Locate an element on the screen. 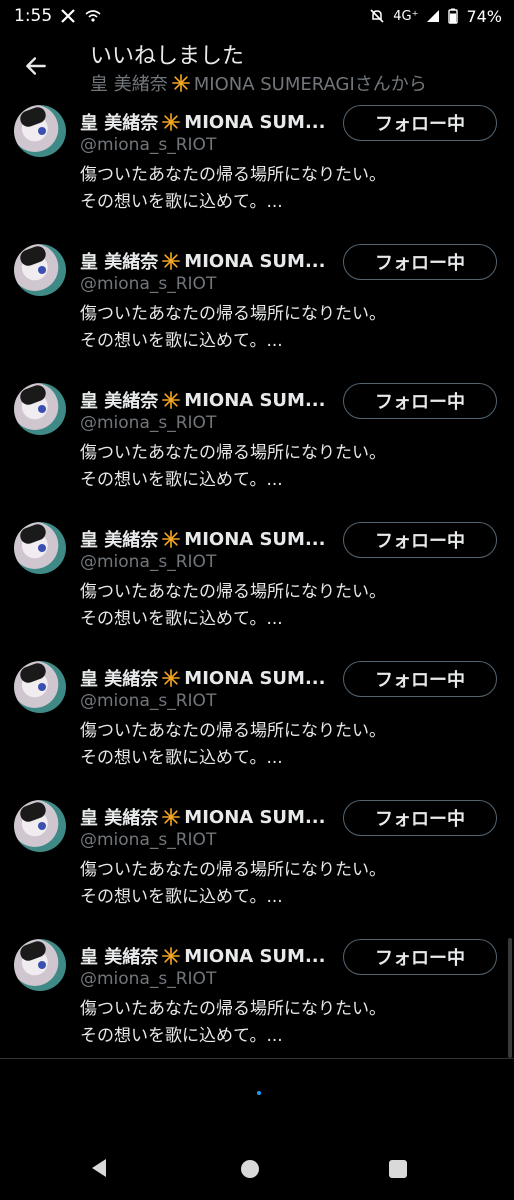 Image resolution: width=514 pixels, height=1200 pixels. system-nav-bar is located at coordinates (257, 1170).